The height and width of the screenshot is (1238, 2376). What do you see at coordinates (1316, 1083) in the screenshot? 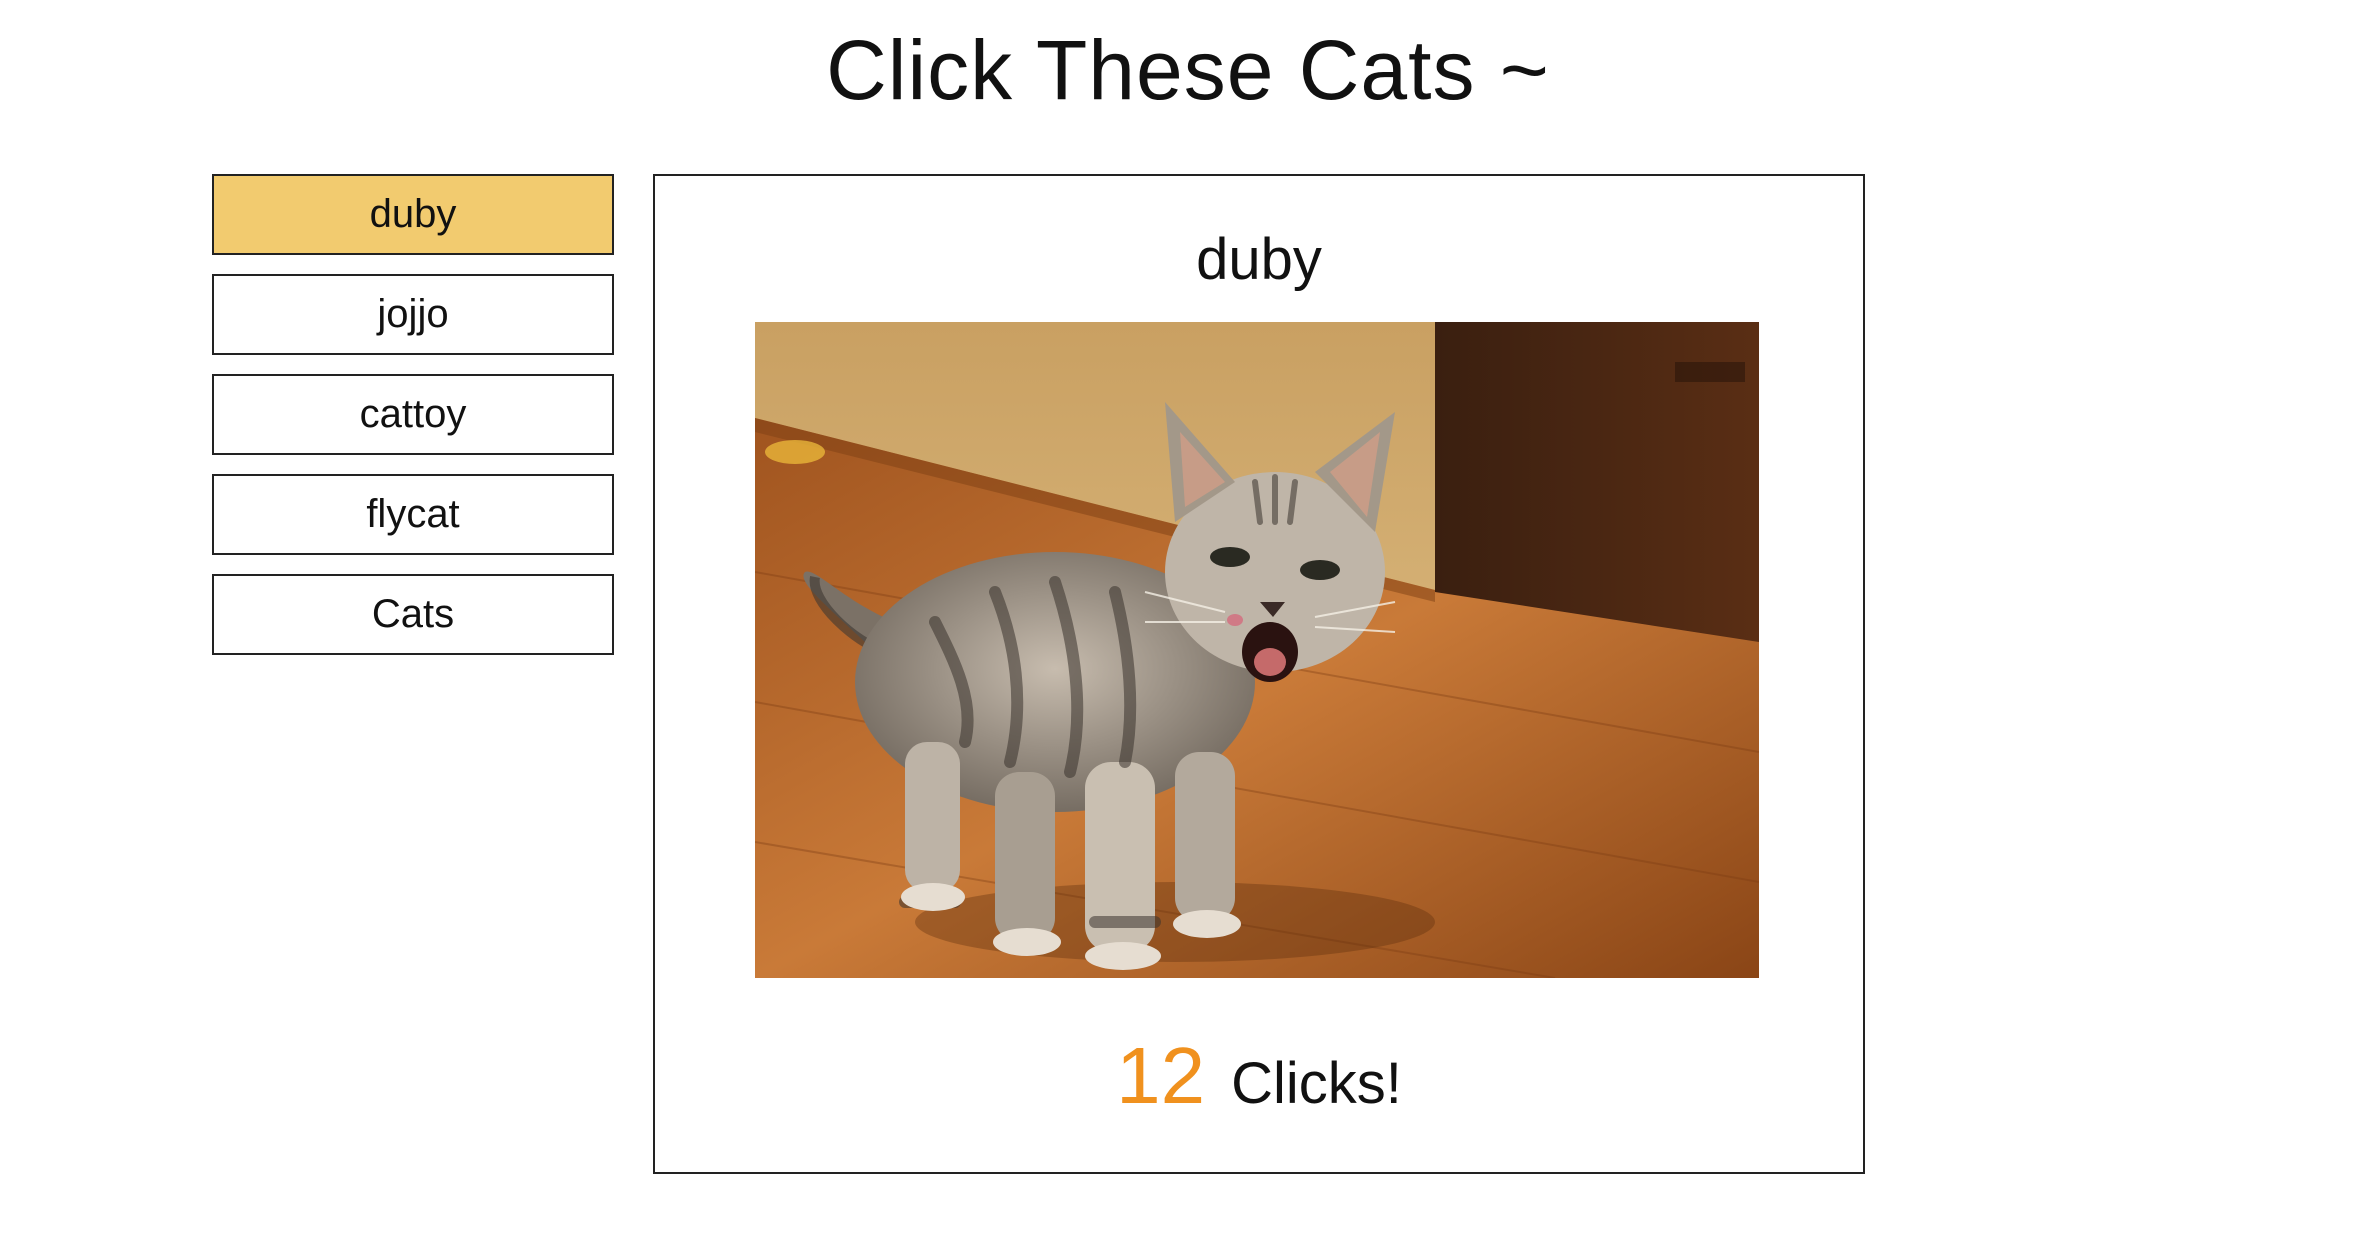
I see `click-suffix: Clicks!` at bounding box center [1316, 1083].